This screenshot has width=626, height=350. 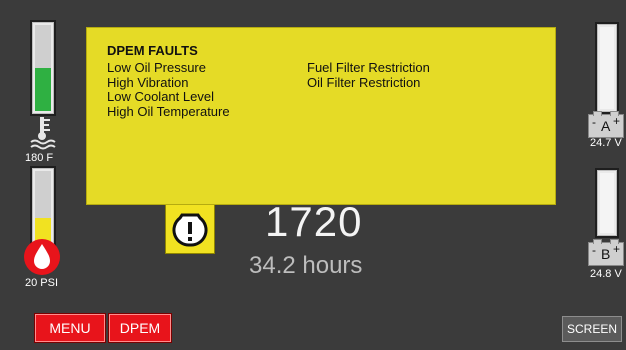 What do you see at coordinates (606, 274) in the screenshot?
I see `battery-b-voltage: 24.8 V` at bounding box center [606, 274].